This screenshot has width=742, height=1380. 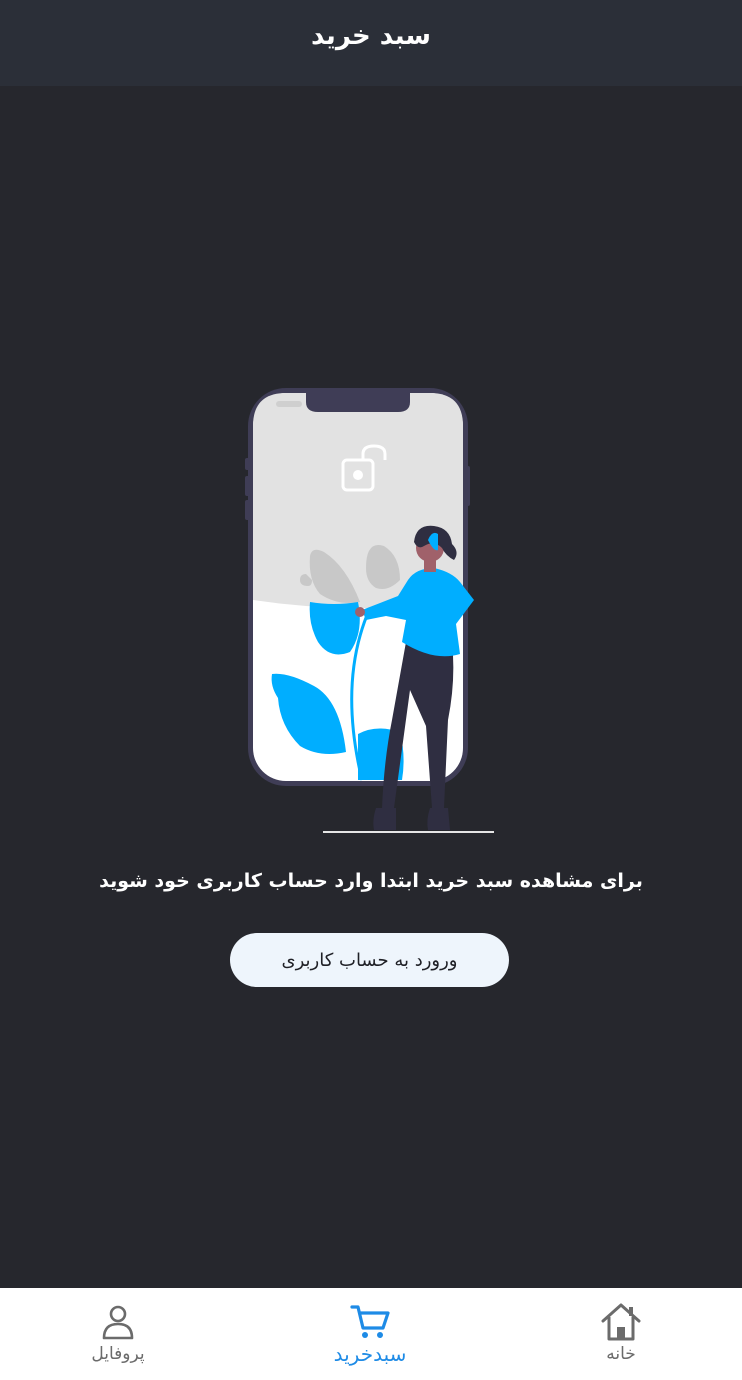 I want to click on nav-item-cart: سبدخرید, so click(x=370, y=1334).